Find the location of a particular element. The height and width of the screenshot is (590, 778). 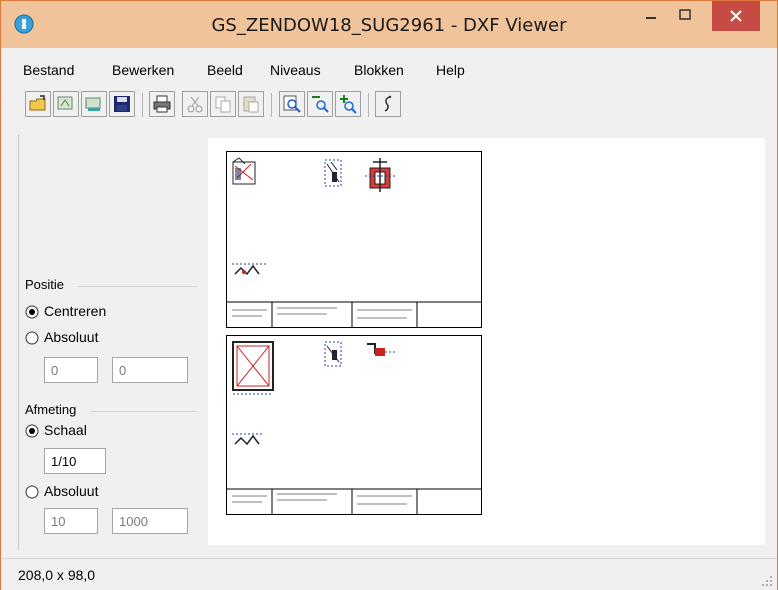

print-icon is located at coordinates (162, 104).